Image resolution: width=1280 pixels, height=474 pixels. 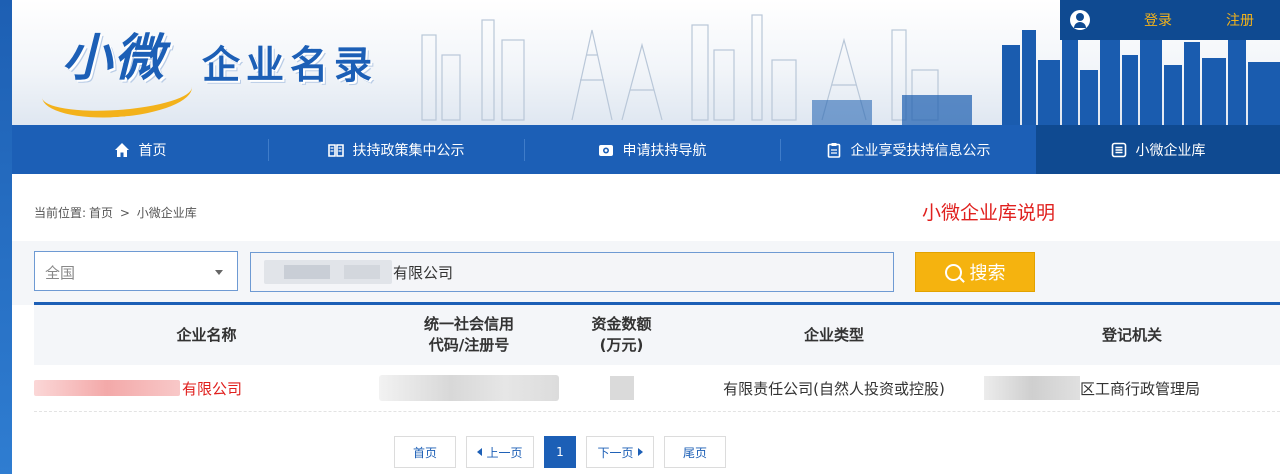 I want to click on library-explanation-link: 小微企业库说明, so click(x=988, y=211).